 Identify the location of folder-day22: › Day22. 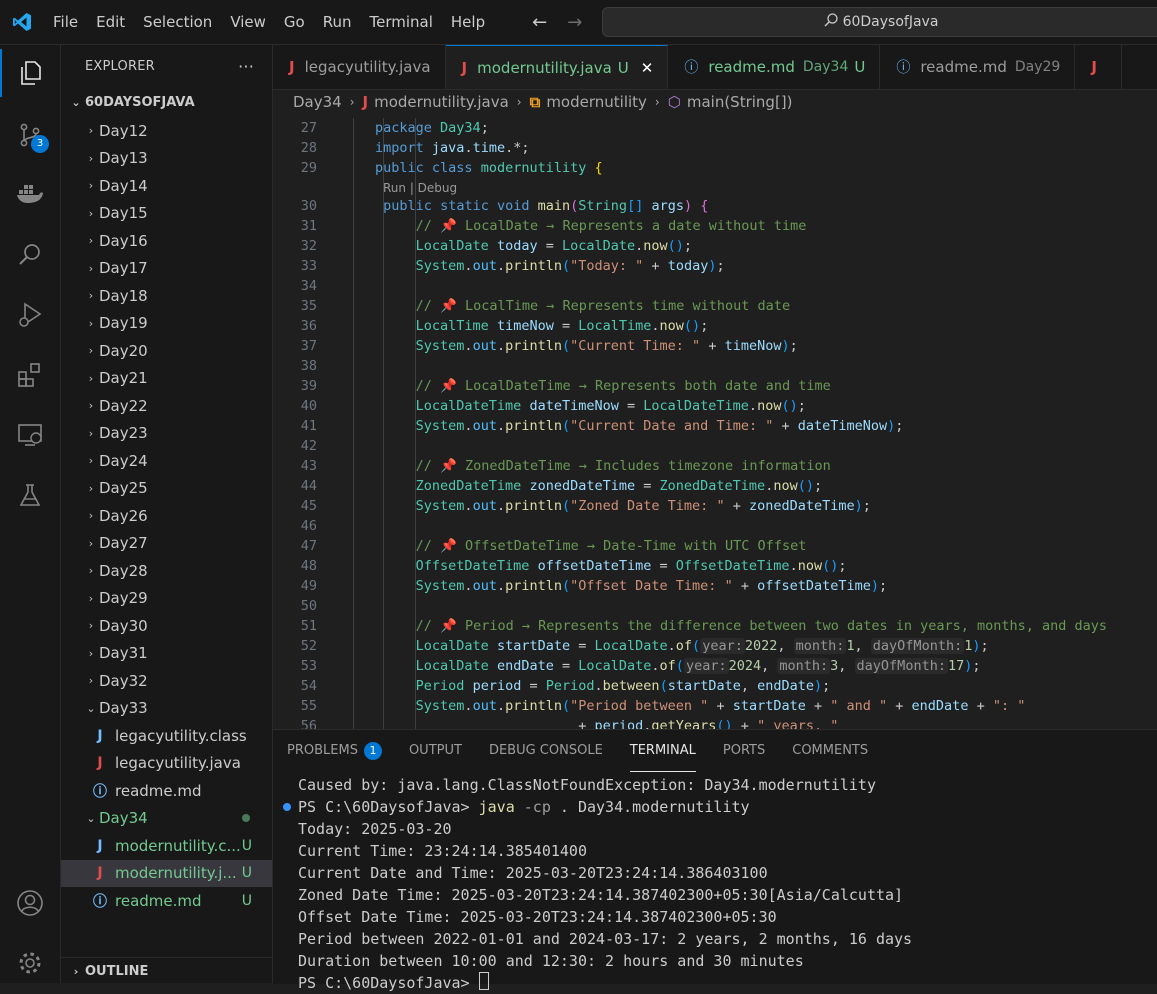
(166, 406).